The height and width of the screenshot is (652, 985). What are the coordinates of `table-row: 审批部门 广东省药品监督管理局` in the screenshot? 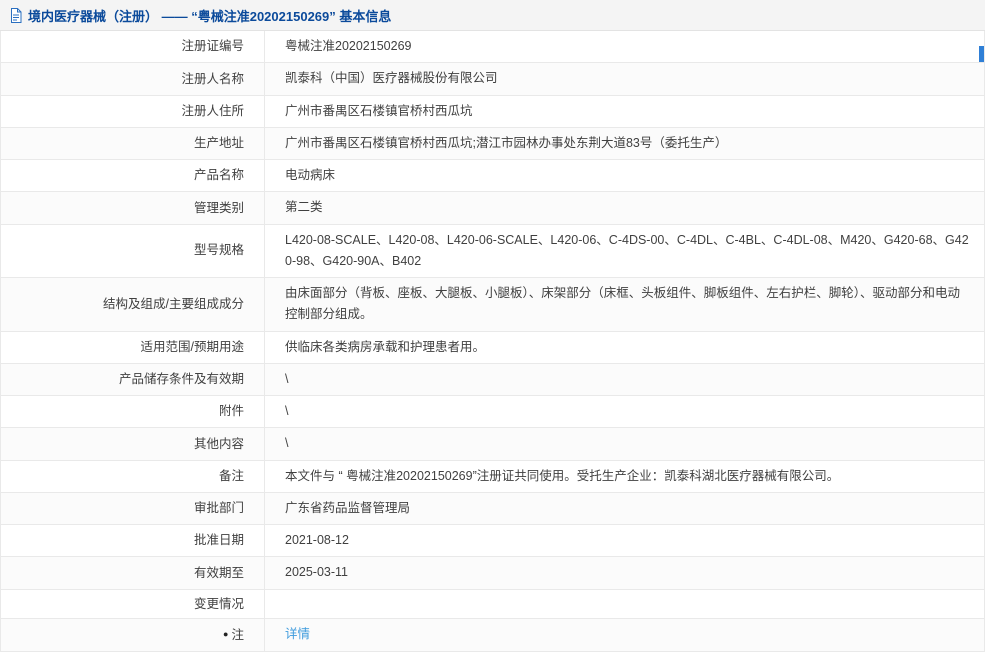 It's located at (492, 508).